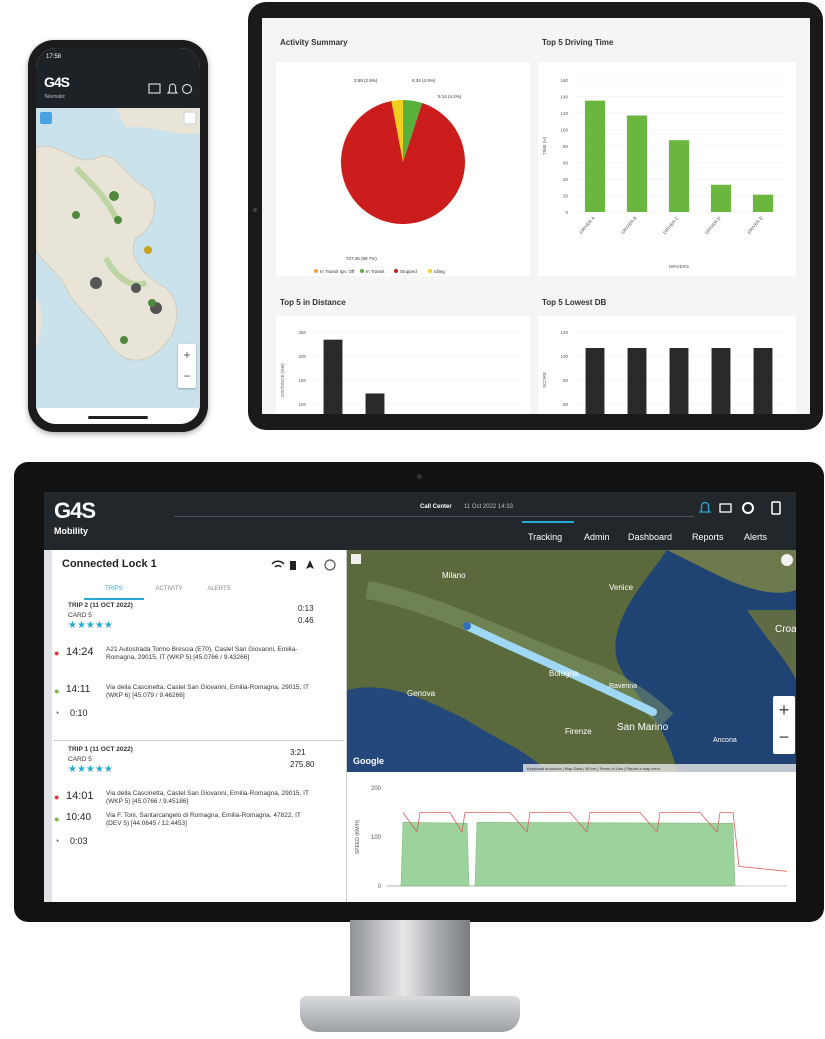 This screenshot has height=1039, width=825. What do you see at coordinates (586, 224) in the screenshot?
I see `x-tick-label: DRIVER A` at bounding box center [586, 224].